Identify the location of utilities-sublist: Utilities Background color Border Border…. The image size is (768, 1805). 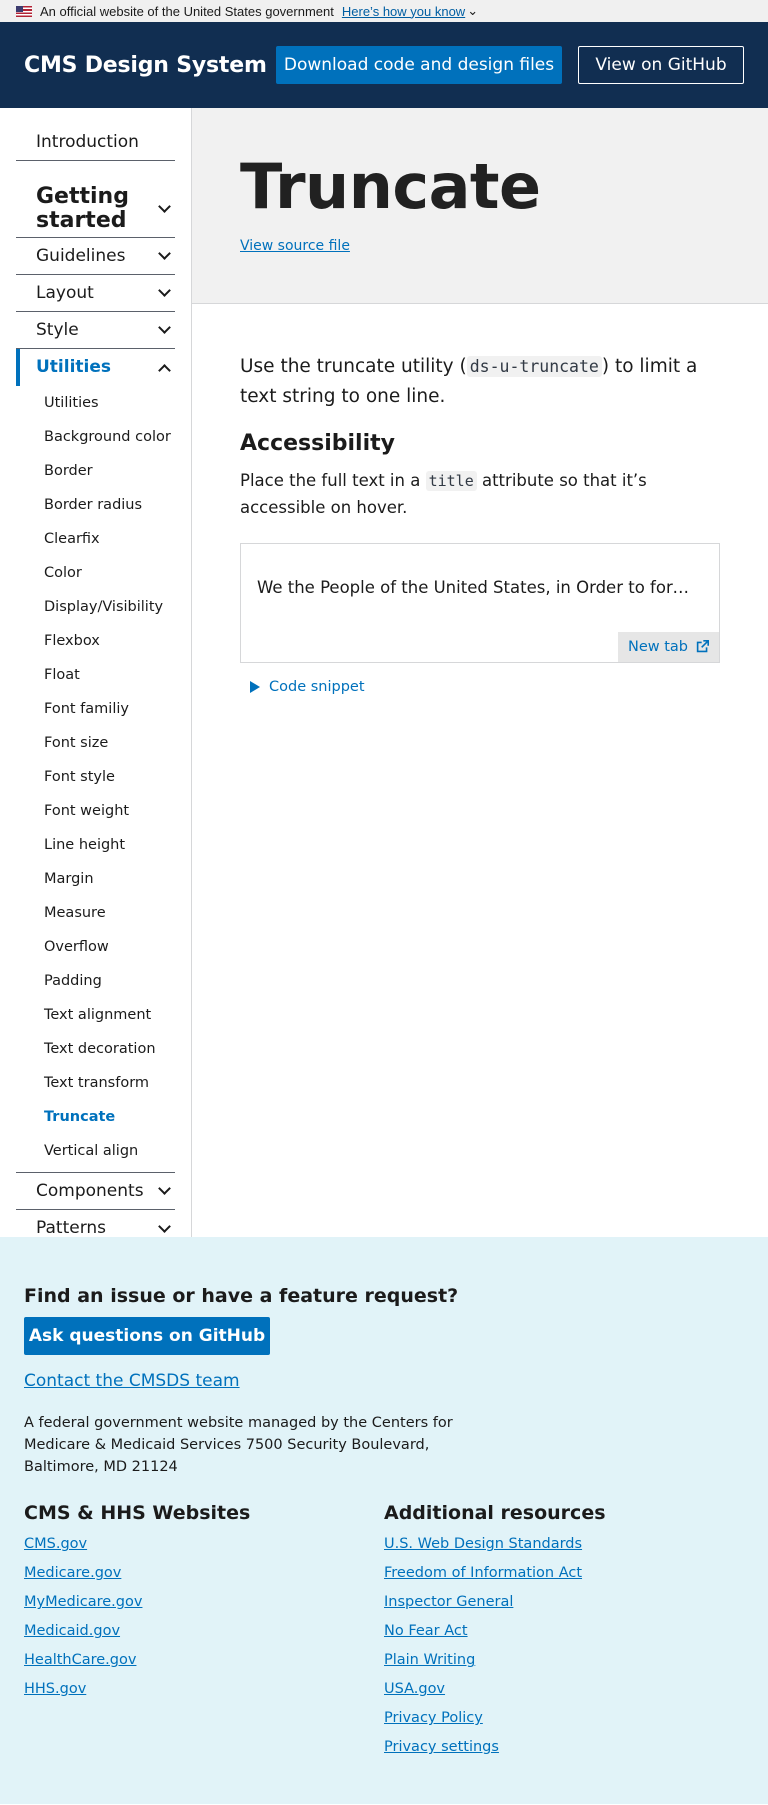
(95, 779).